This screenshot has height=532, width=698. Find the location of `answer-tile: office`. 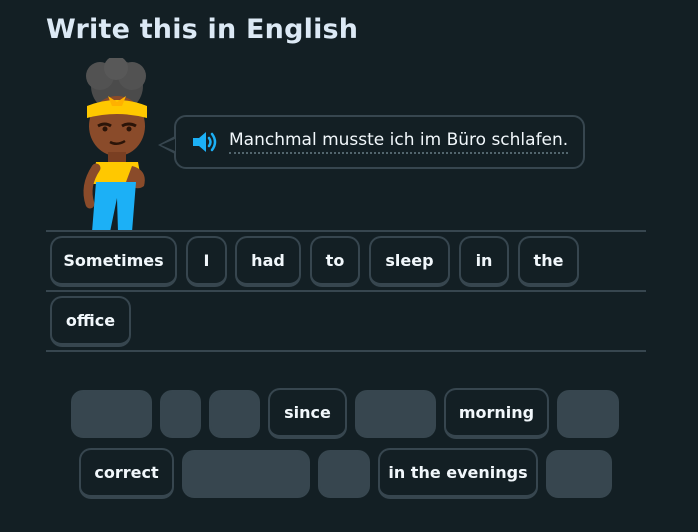

answer-tile: office is located at coordinates (90, 321).